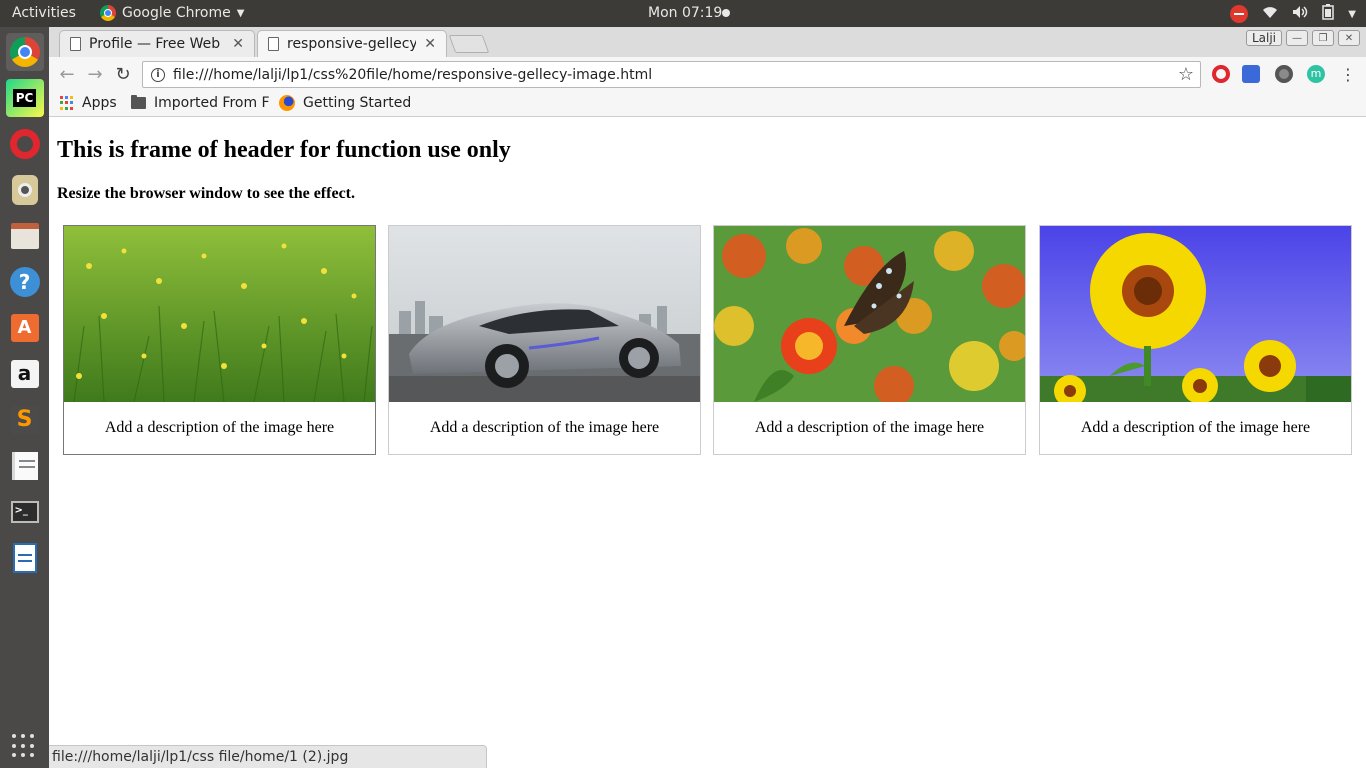 This screenshot has width=1366, height=768. I want to click on writer-icon, so click(25, 558).